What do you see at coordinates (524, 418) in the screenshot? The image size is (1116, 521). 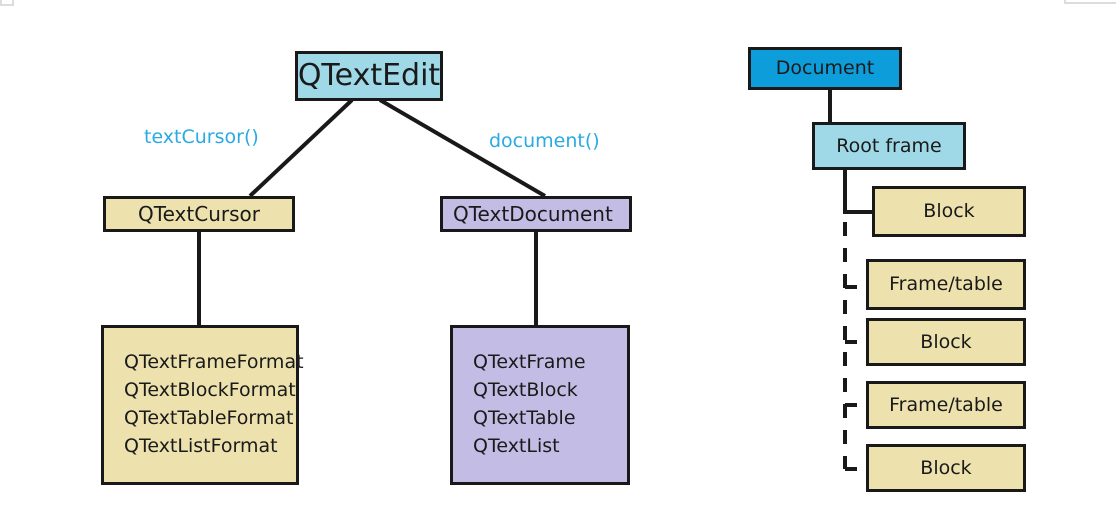 I see `list-item: QTextTable` at bounding box center [524, 418].